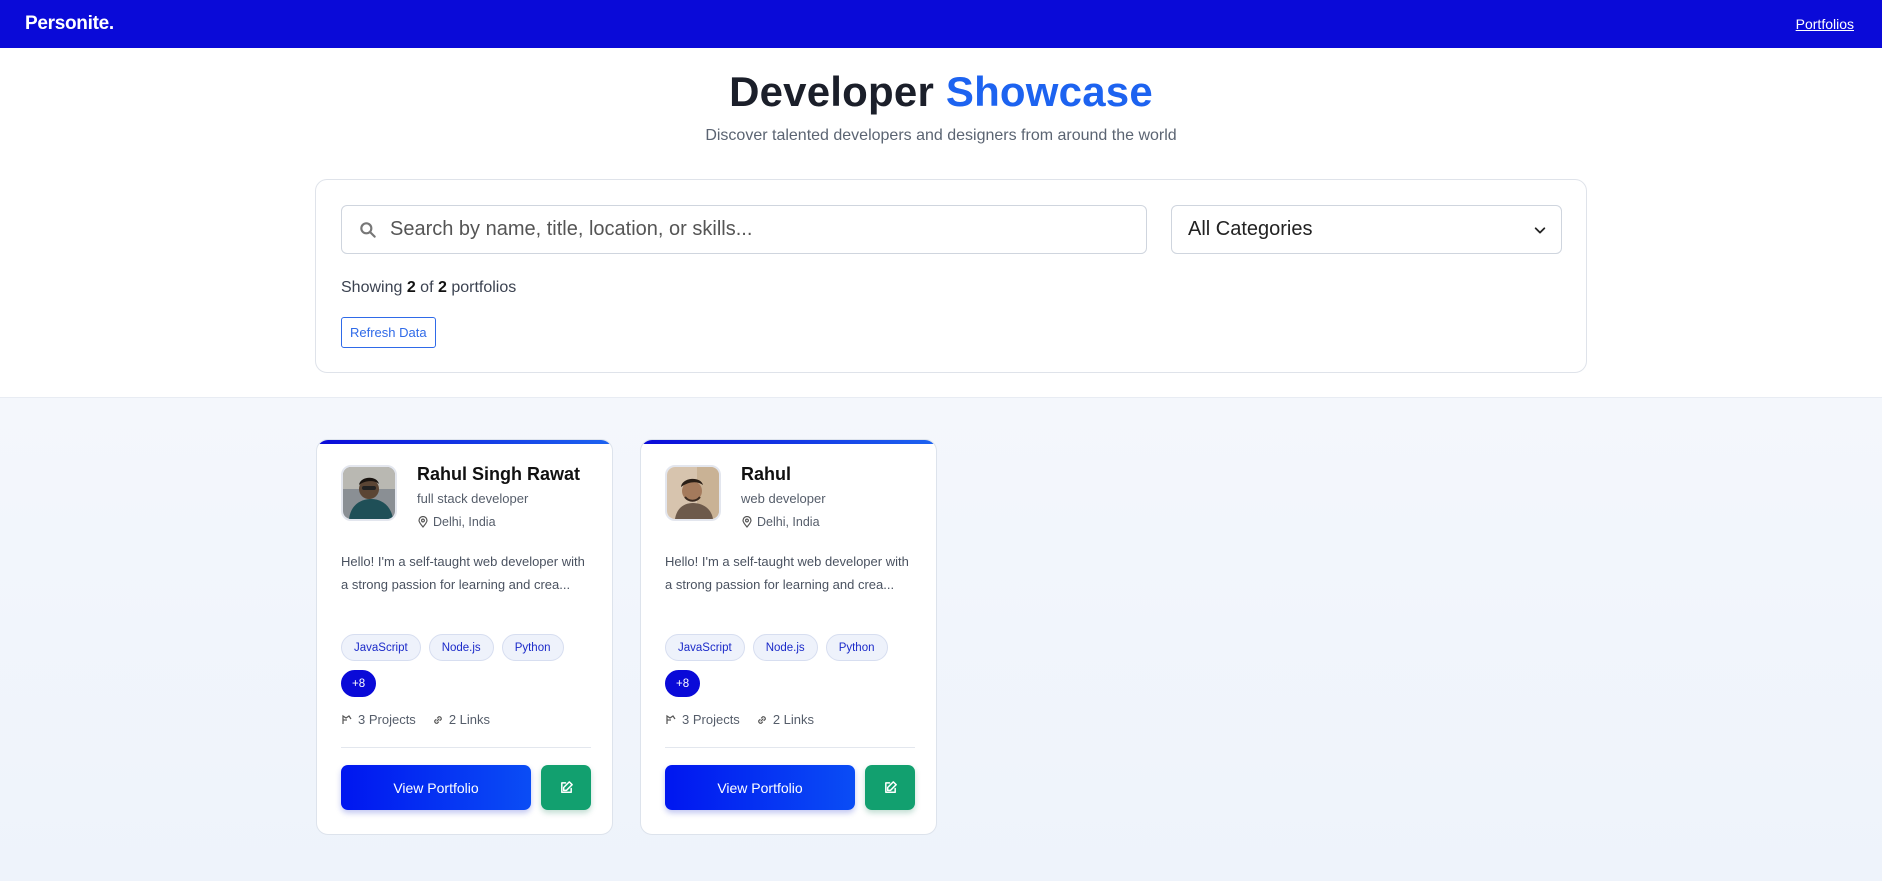 This screenshot has height=881, width=1882. I want to click on showing-prefix: Showing, so click(374, 287).